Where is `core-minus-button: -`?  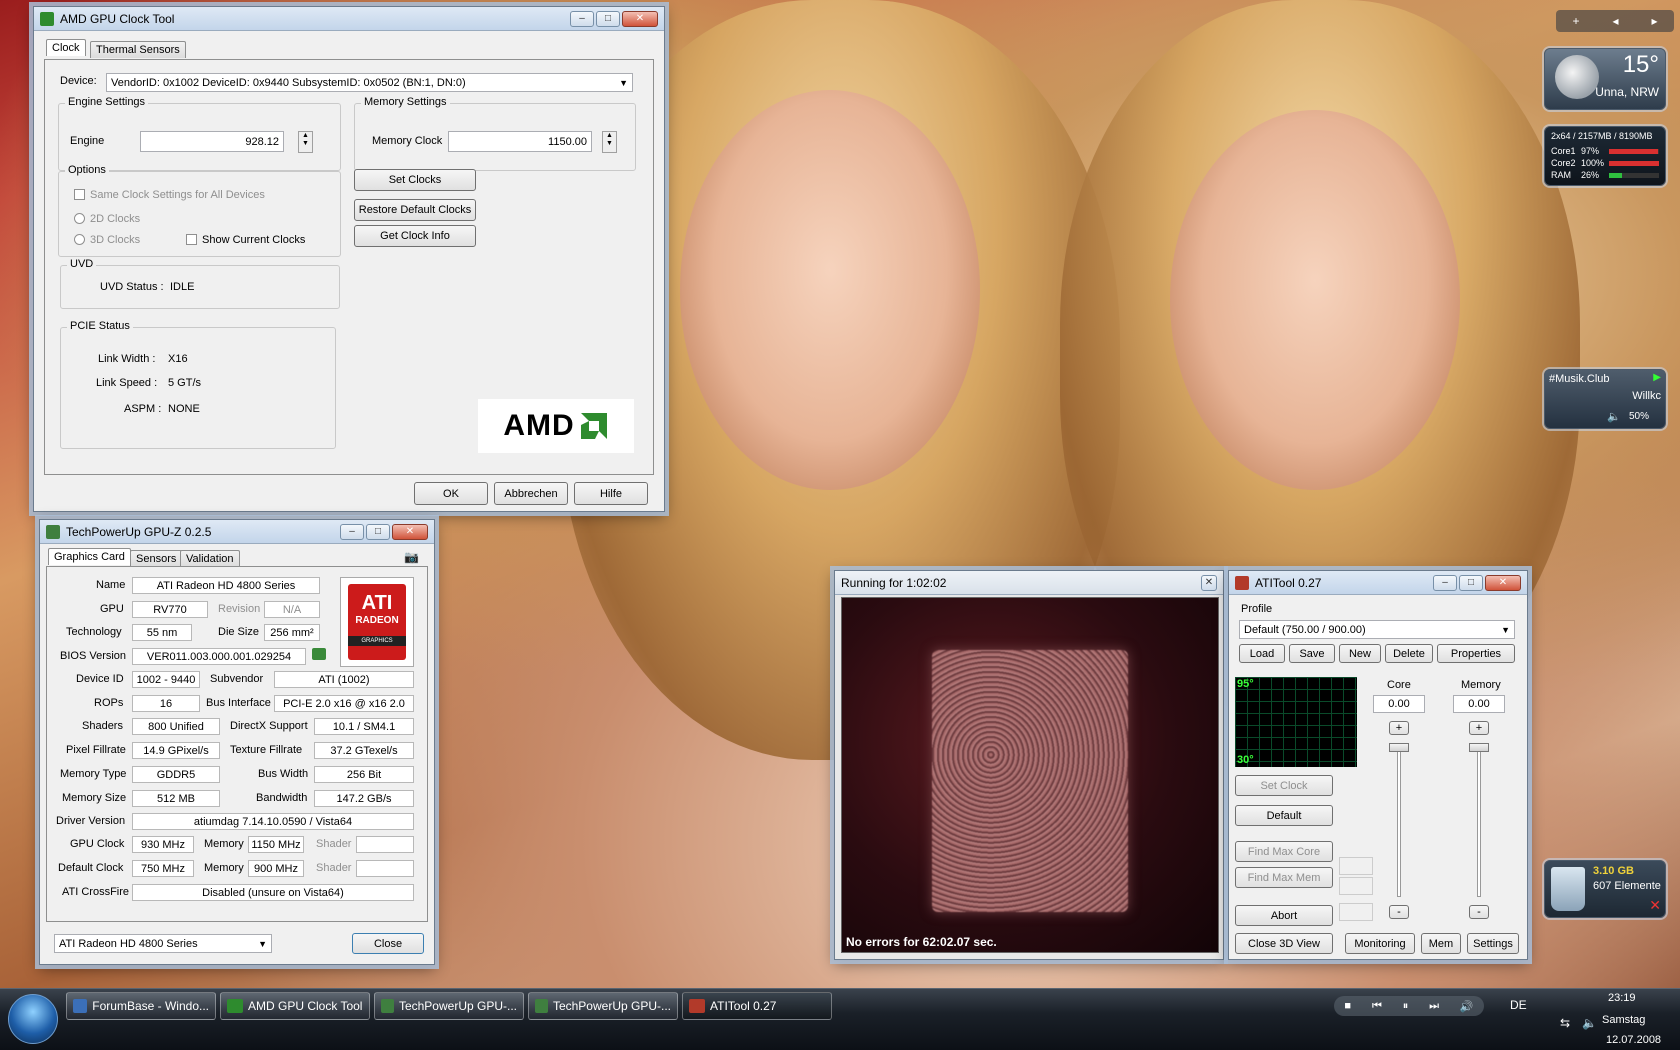 core-minus-button: - is located at coordinates (1399, 912).